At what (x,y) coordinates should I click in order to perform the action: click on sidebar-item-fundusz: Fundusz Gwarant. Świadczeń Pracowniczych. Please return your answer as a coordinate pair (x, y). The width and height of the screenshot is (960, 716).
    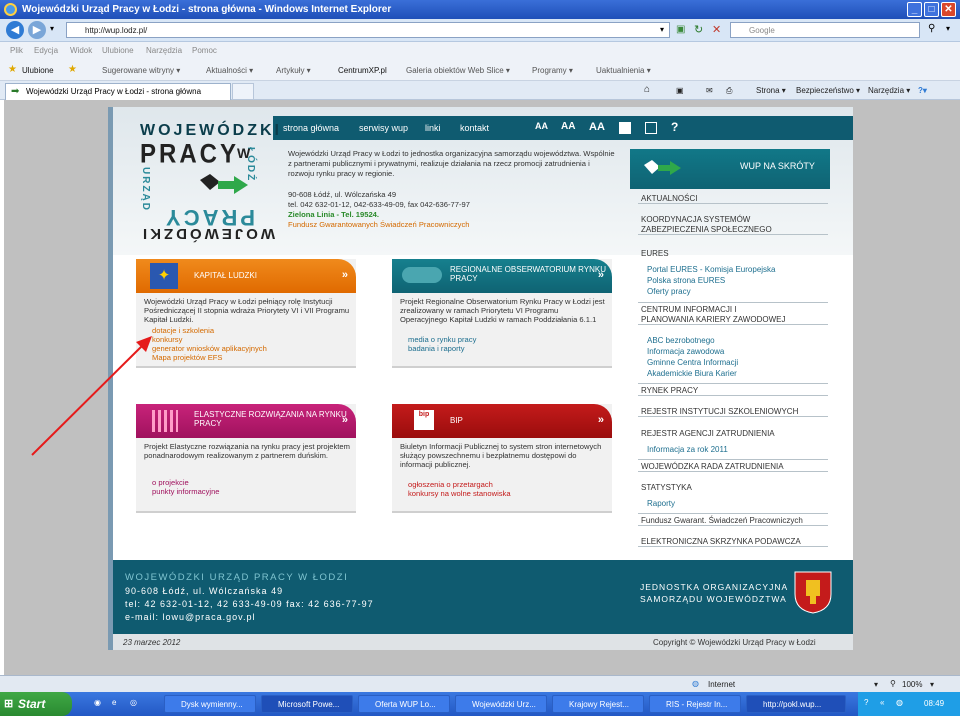
    Looking at the image, I should click on (733, 519).